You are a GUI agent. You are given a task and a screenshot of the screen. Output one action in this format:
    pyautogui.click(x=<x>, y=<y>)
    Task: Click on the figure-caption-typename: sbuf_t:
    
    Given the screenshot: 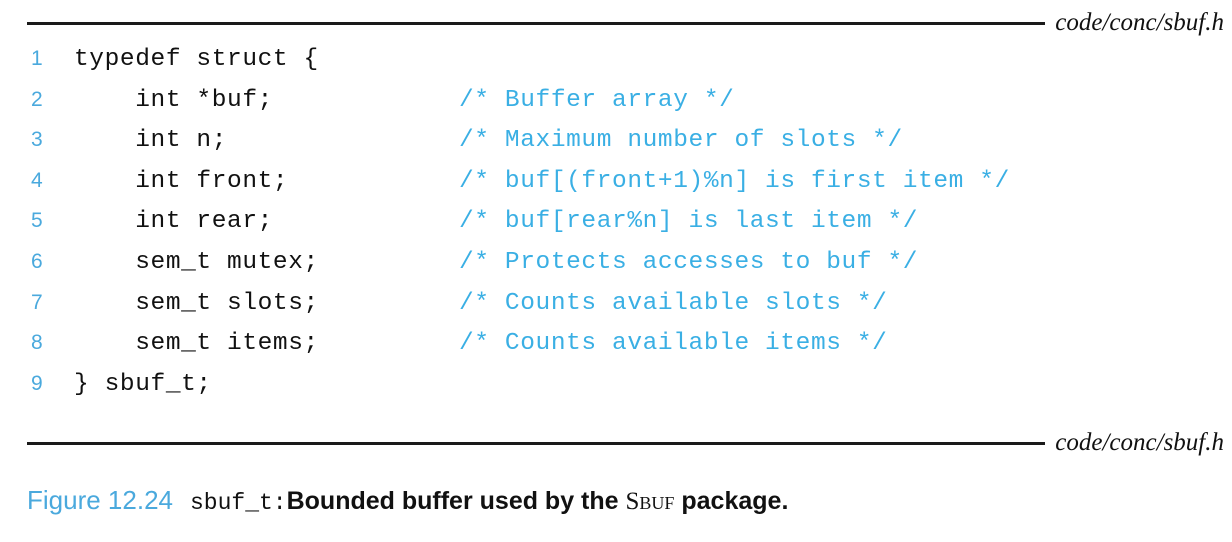 What is the action you would take?
    pyautogui.click(x=238, y=503)
    